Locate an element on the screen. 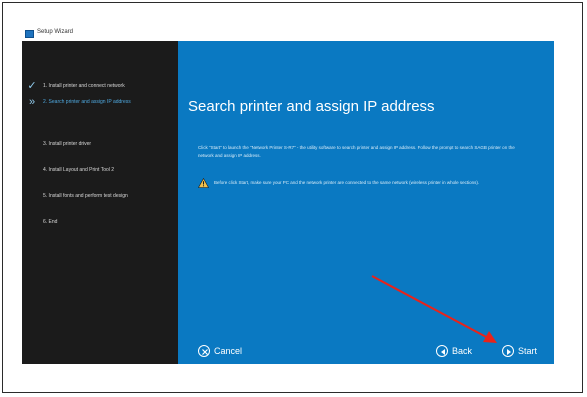 This screenshot has height=397, width=587. start-label: Start is located at coordinates (528, 351).